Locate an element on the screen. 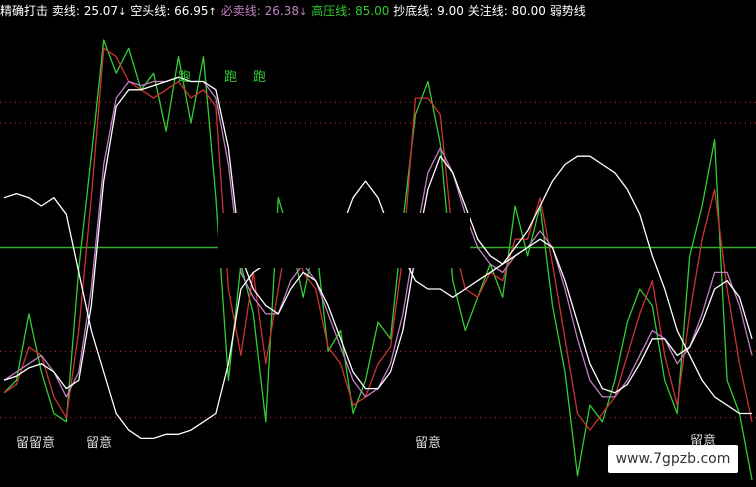 The height and width of the screenshot is (487, 756). legend-item-precise-strike: 精确打击 is located at coordinates (24, 11).